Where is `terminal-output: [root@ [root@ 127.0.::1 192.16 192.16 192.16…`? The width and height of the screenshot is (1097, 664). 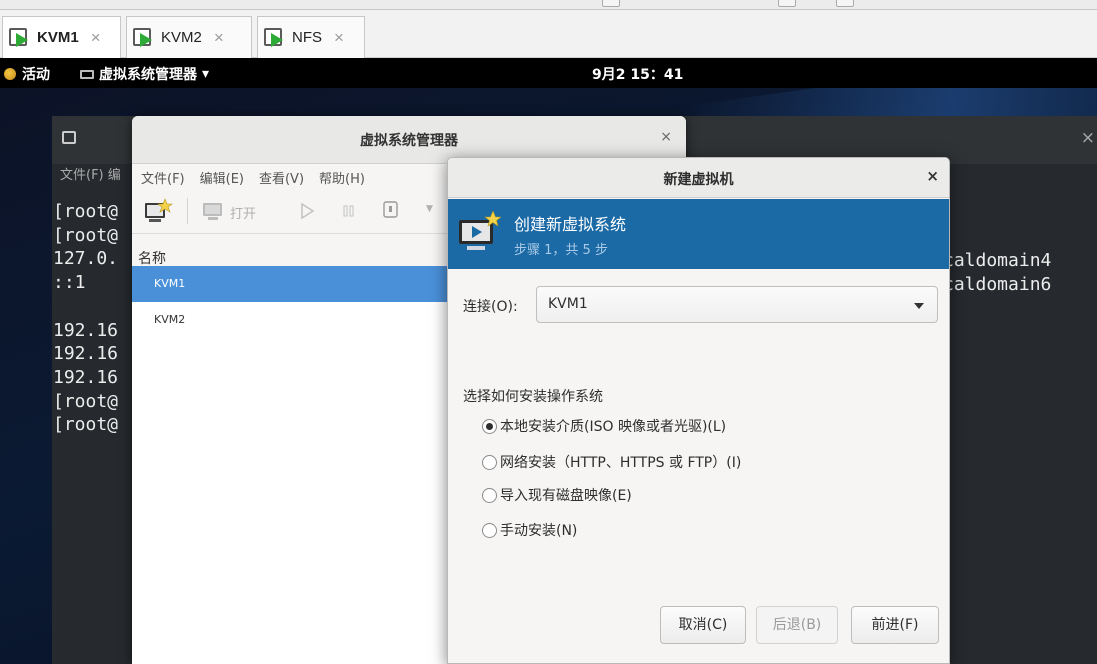
terminal-output: [root@ [root@ 127.0.::1 192.16 192.16 192.16… is located at coordinates (85, 318).